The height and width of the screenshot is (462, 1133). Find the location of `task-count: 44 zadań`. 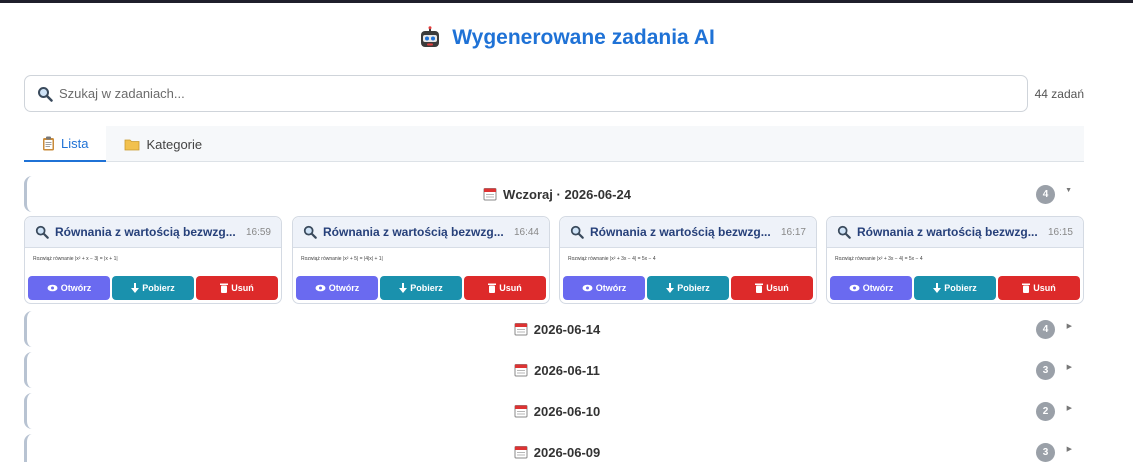

task-count: 44 zadań is located at coordinates (1059, 94).